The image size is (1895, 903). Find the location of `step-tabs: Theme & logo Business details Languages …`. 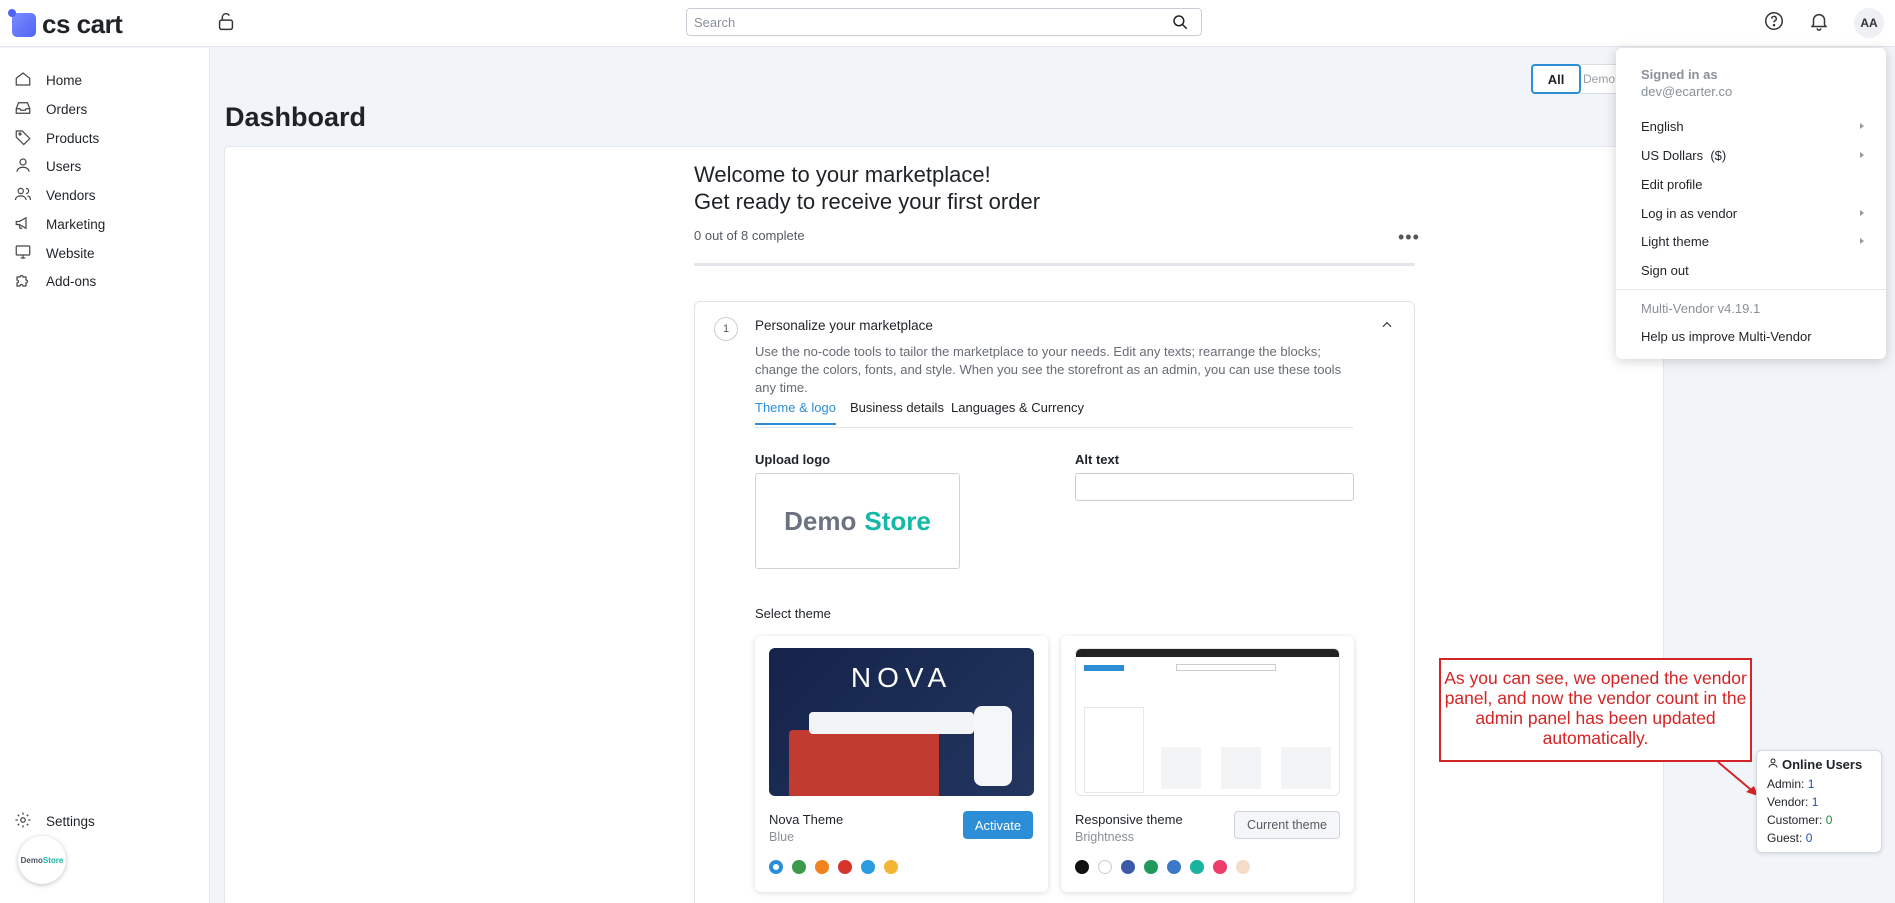

step-tabs: Theme & logo Business details Languages … is located at coordinates (1054, 414).